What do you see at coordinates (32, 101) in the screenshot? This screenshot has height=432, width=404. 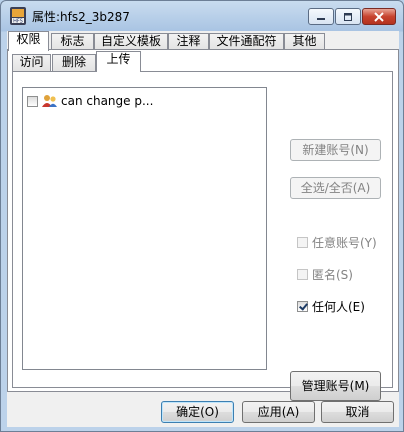 I see `account-checkbox` at bounding box center [32, 101].